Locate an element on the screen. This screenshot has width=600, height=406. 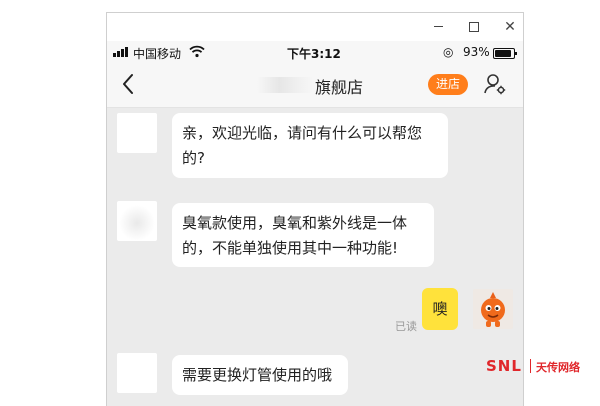
watermark-divider is located at coordinates (530, 366).